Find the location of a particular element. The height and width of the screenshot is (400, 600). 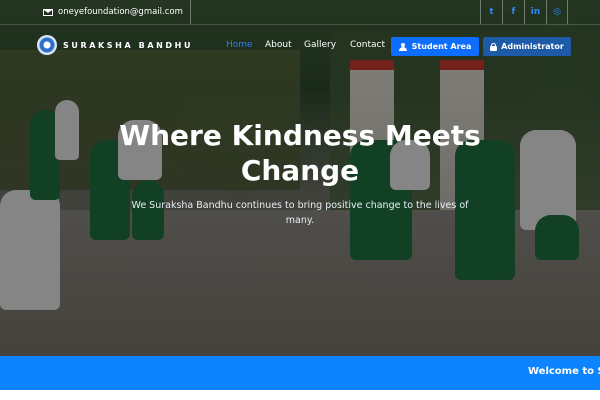

student-area-button: Student Area is located at coordinates (435, 46).